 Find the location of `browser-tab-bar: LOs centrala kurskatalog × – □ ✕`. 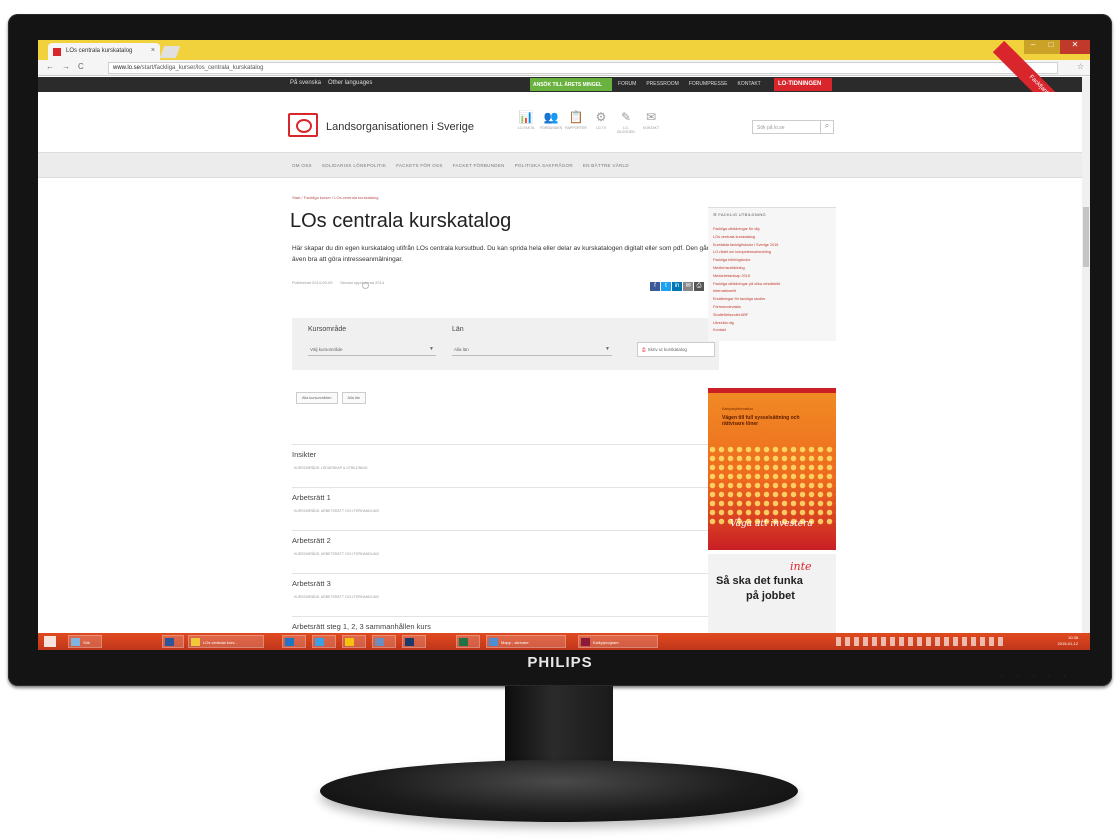

browser-tab-bar: LOs centrala kurskatalog × – □ ✕ is located at coordinates (564, 50).